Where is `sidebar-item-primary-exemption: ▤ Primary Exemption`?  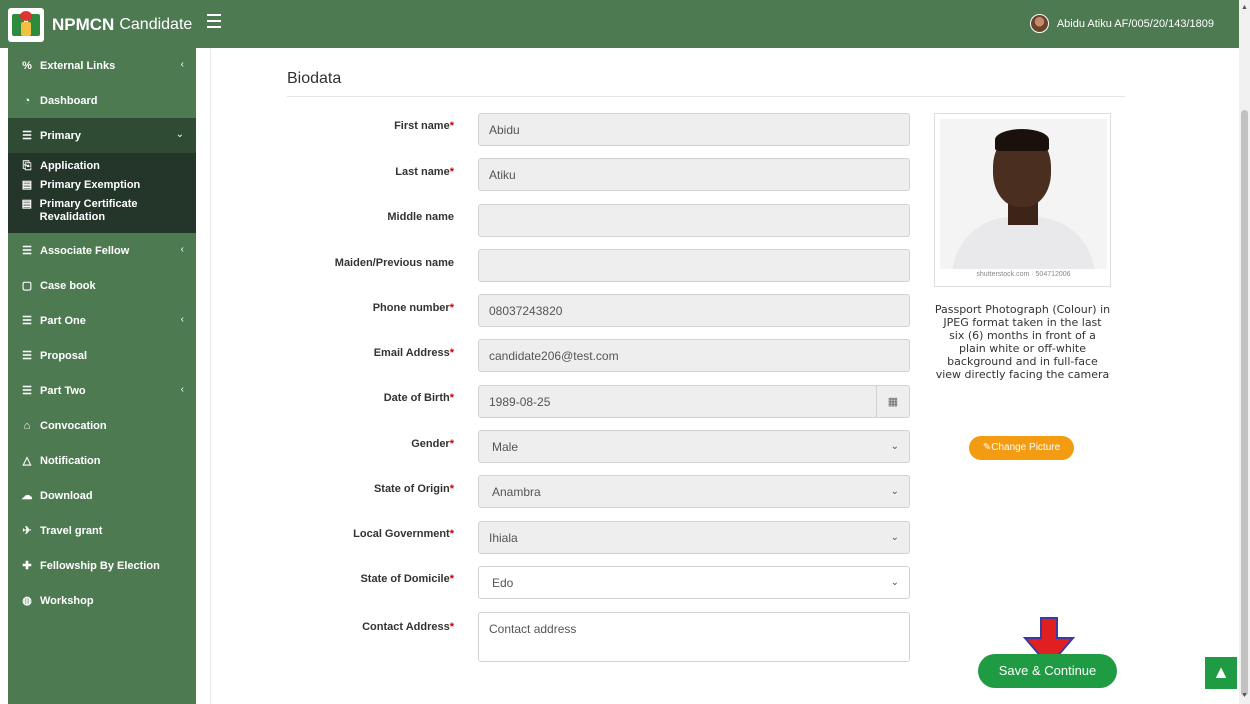 sidebar-item-primary-exemption: ▤ Primary Exemption is located at coordinates (102, 185).